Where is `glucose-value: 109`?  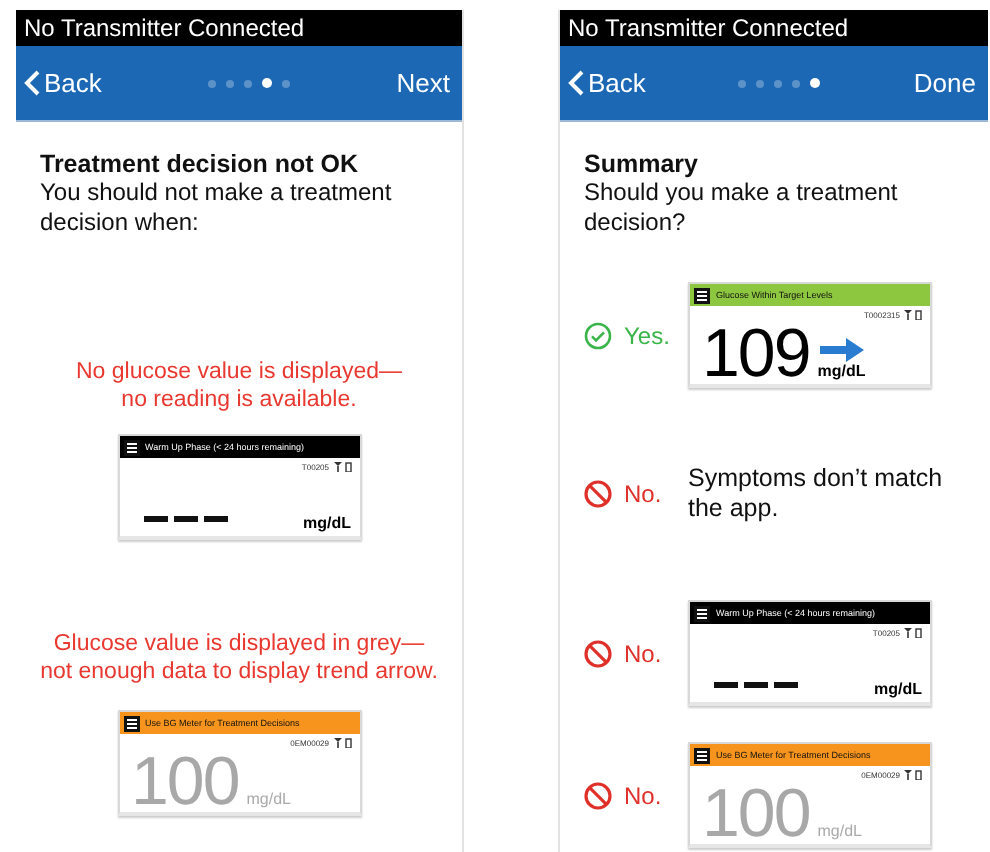 glucose-value: 109 is located at coordinates (756, 354).